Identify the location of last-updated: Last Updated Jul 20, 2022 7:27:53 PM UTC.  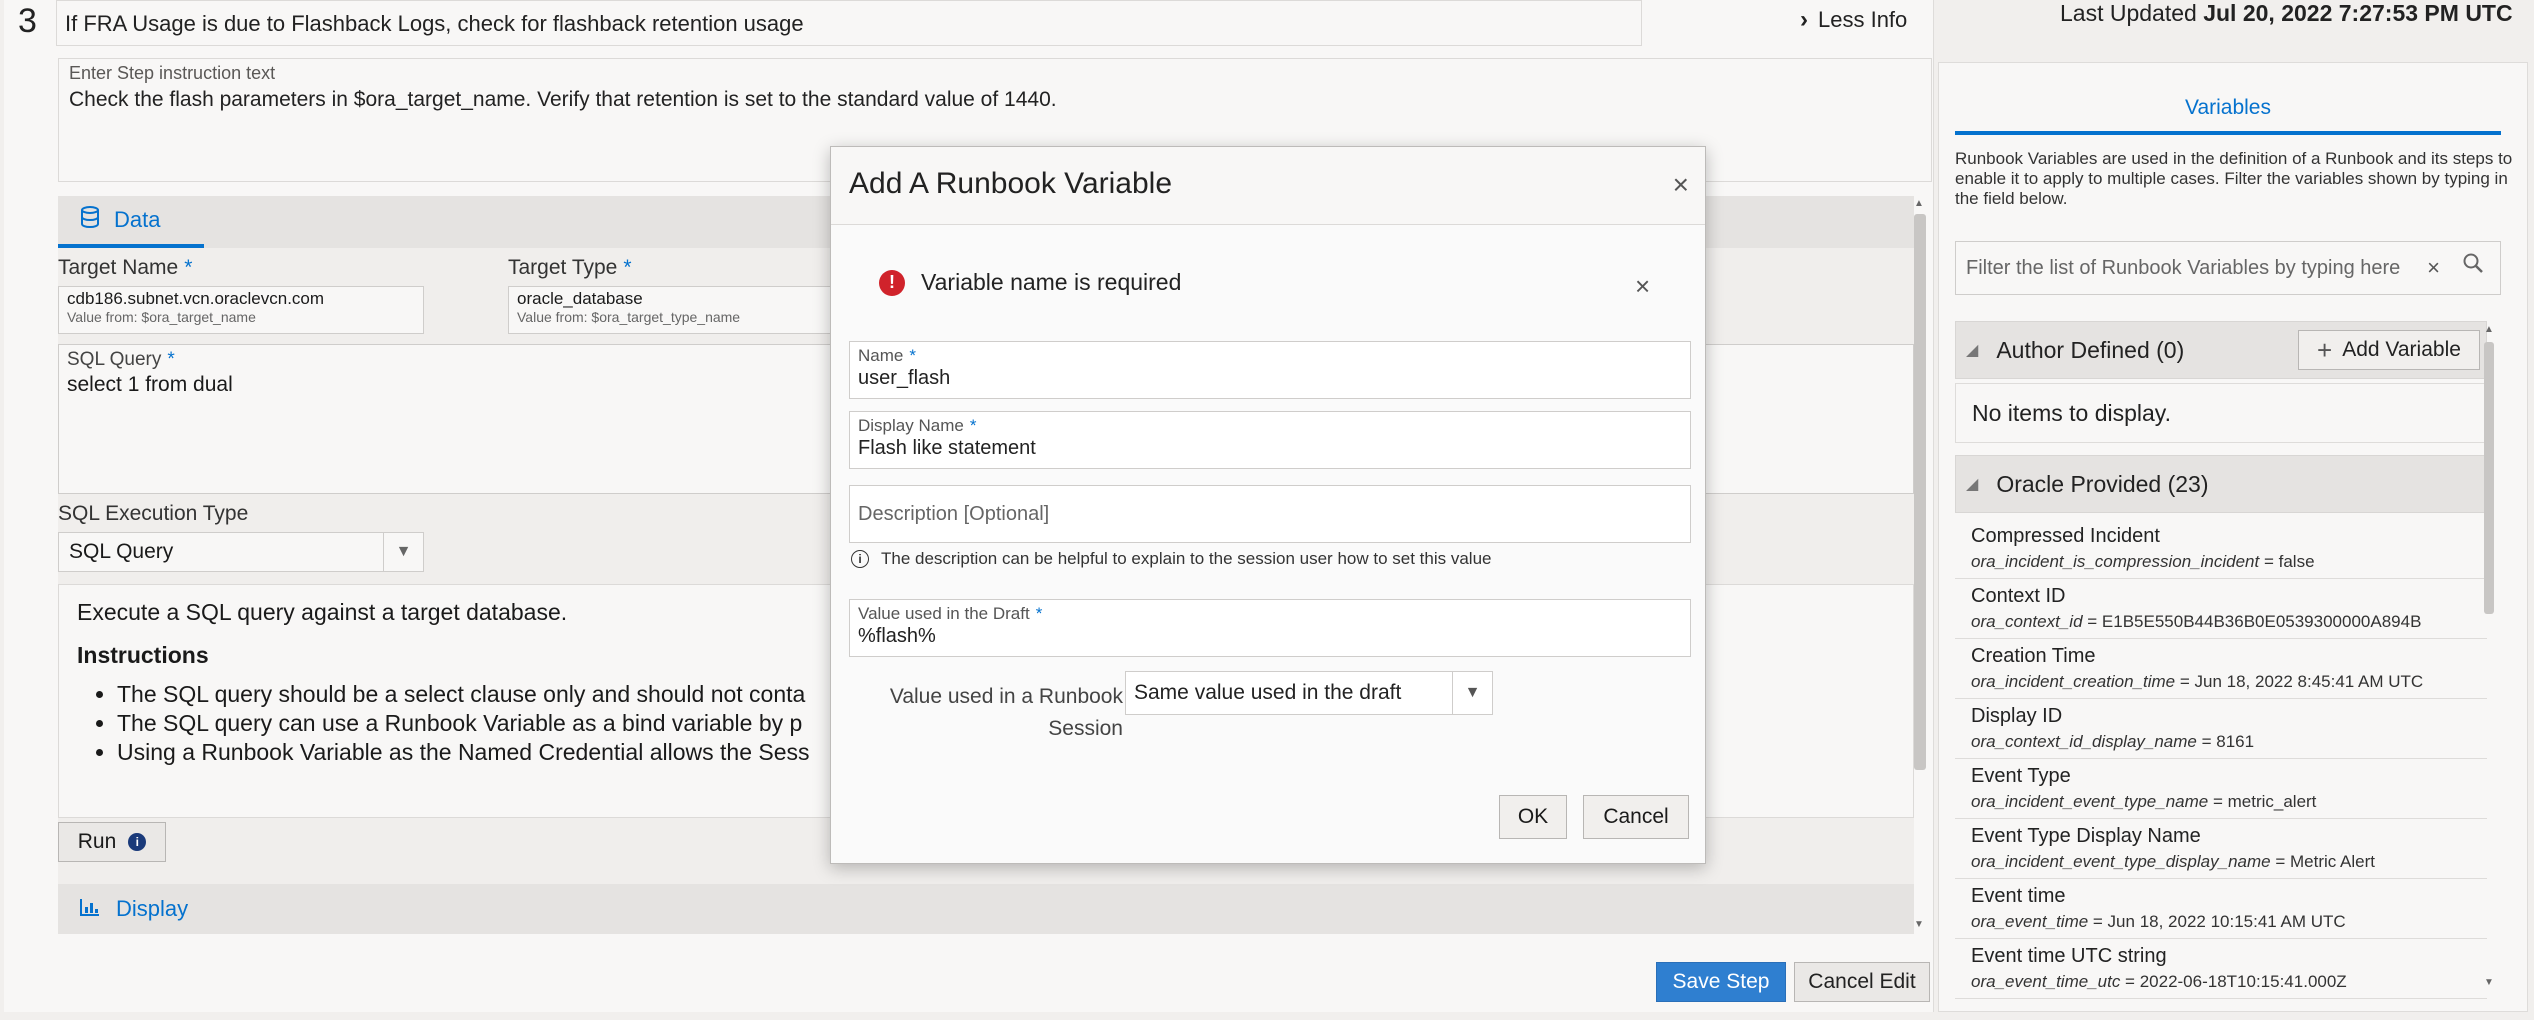
(2286, 13).